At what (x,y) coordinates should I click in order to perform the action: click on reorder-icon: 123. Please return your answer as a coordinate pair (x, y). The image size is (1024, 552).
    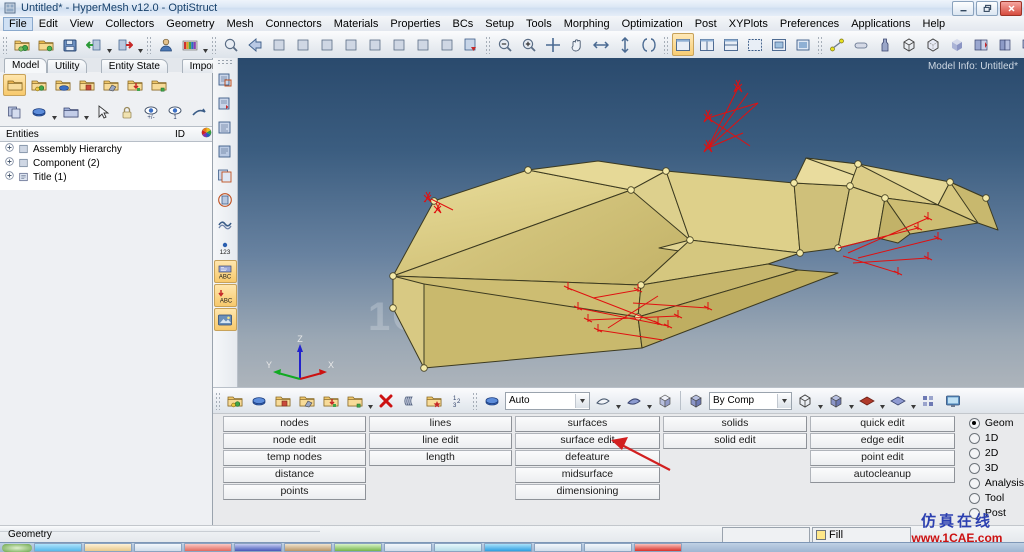
    Looking at the image, I should click on (458, 400).